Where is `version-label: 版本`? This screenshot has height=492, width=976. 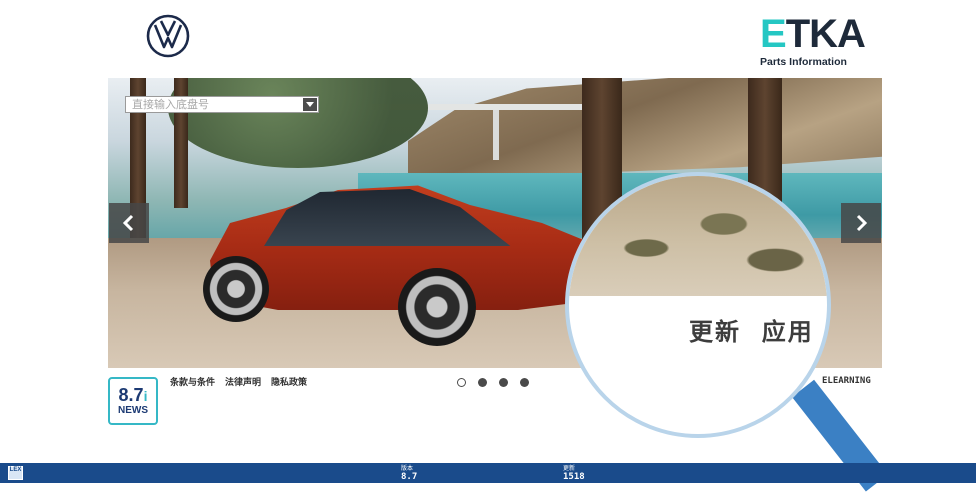 version-label: 版本 is located at coordinates (407, 468).